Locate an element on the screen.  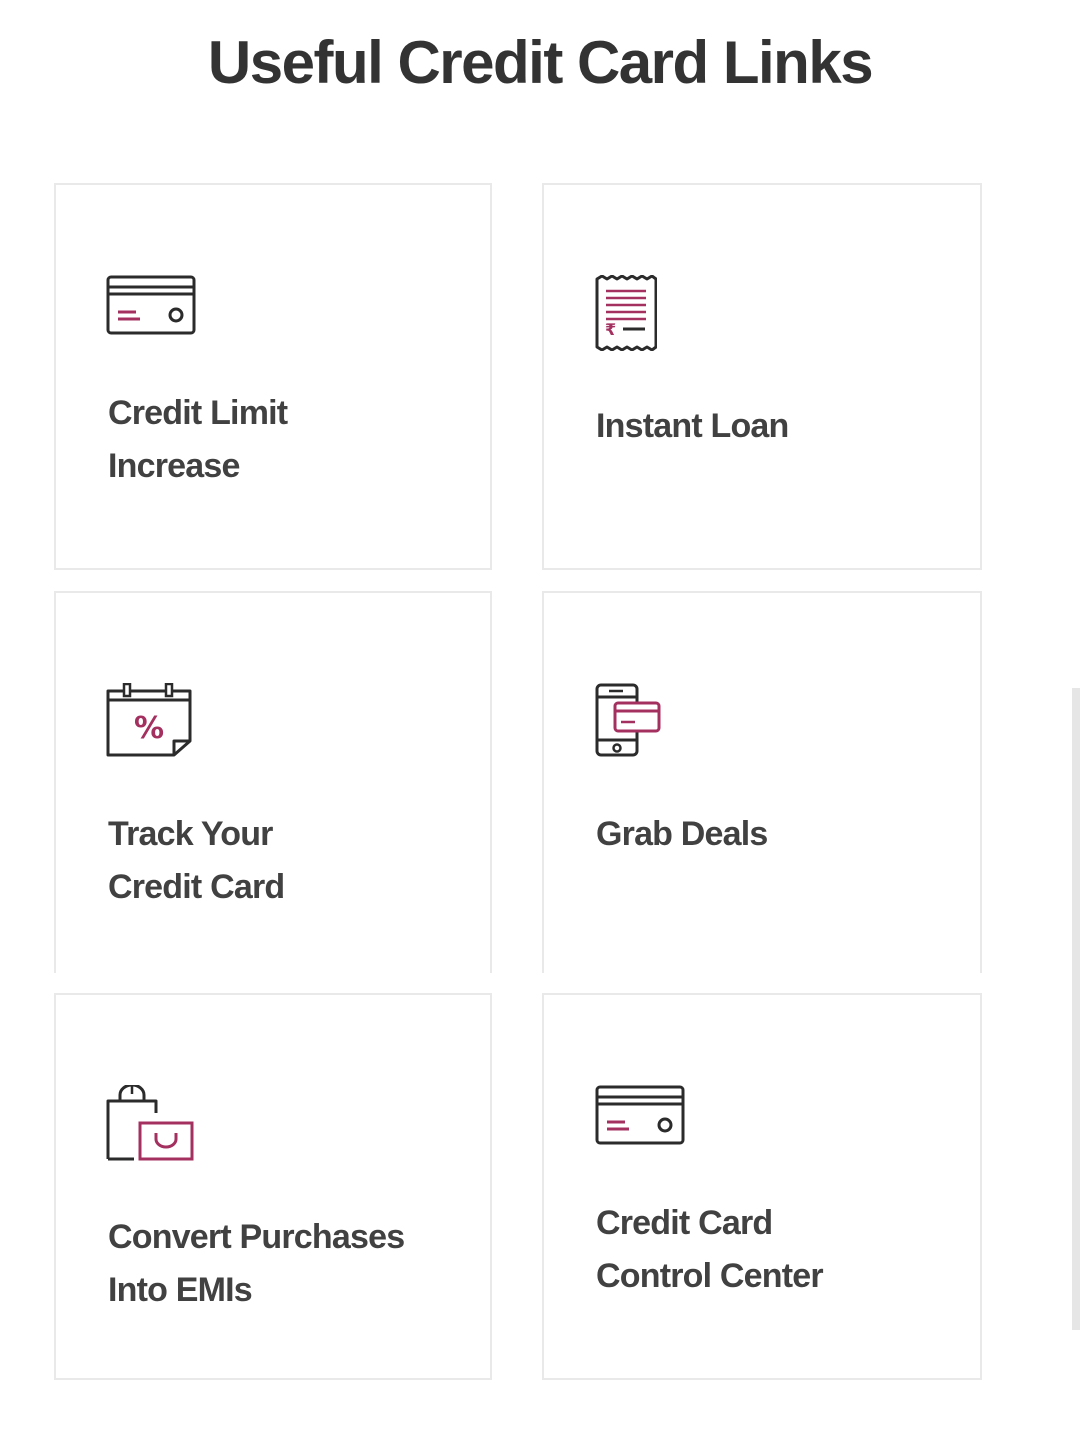
card-label-line2: Credit Card is located at coordinates (196, 887).